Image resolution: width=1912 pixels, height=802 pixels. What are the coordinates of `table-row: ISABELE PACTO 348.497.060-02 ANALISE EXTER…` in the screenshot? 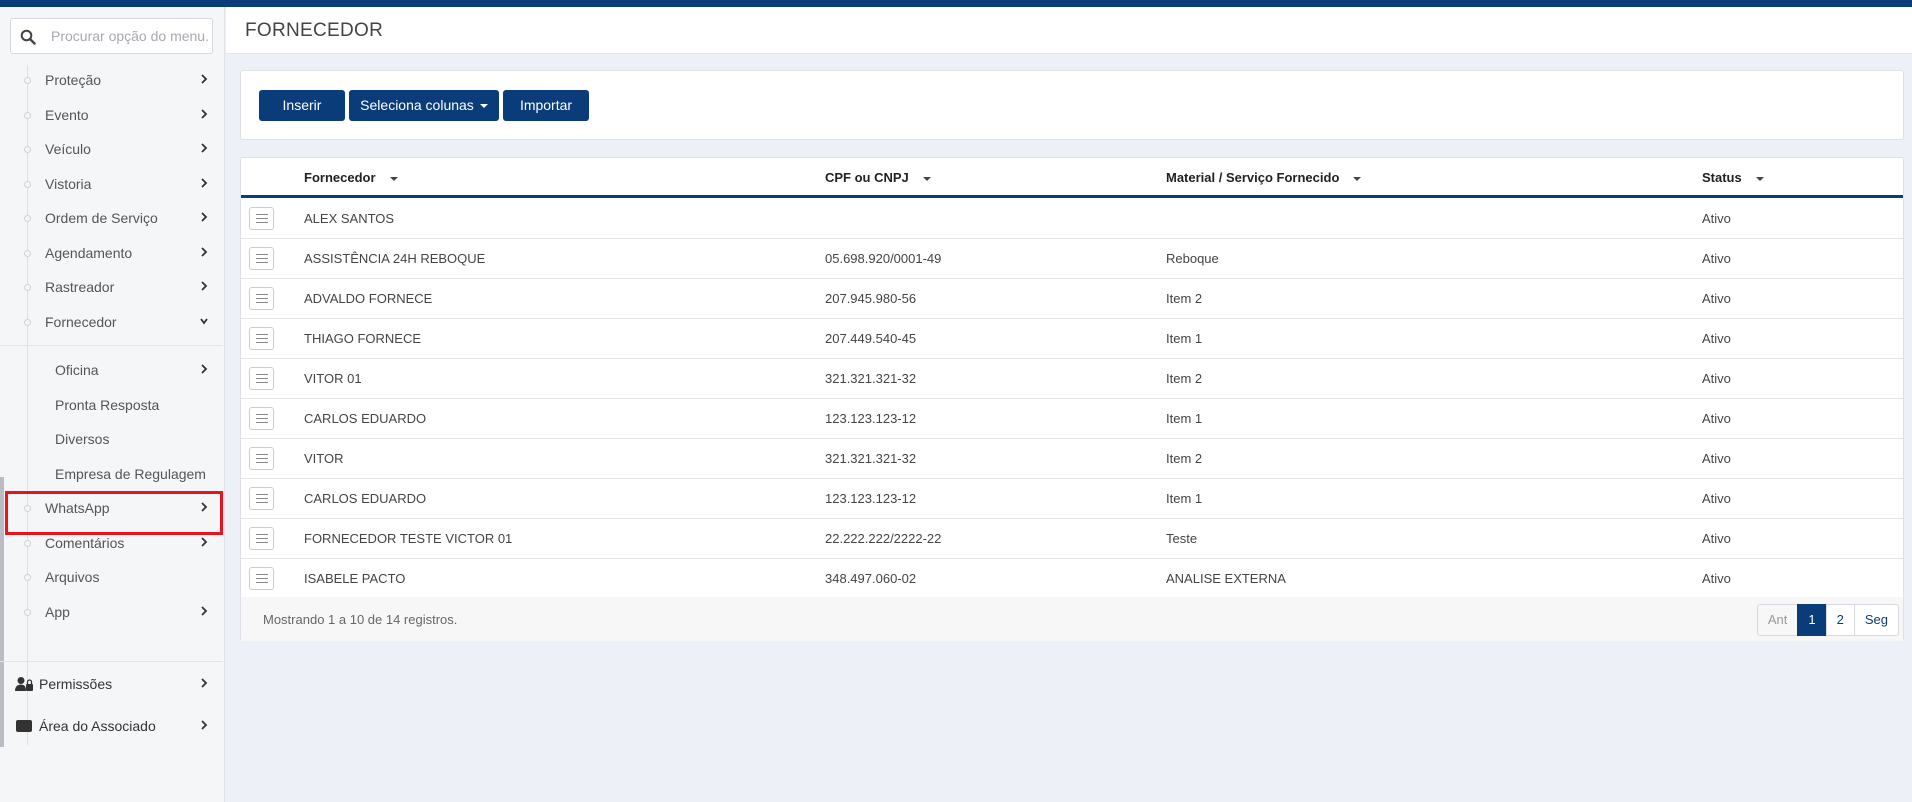 It's located at (1072, 579).